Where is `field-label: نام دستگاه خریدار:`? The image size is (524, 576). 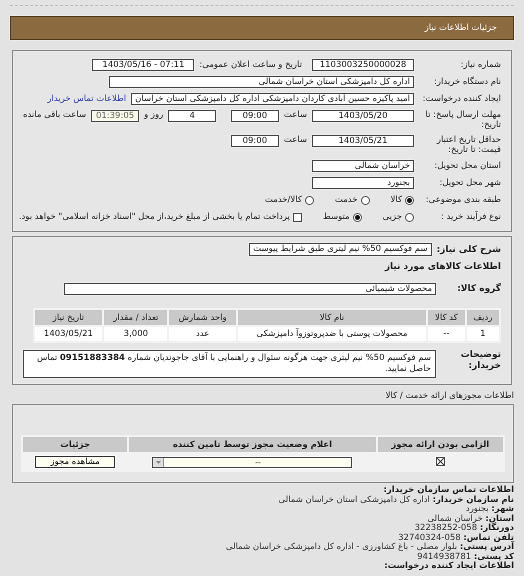 field-label: نام دستگاه خریدار: is located at coordinates (467, 82).